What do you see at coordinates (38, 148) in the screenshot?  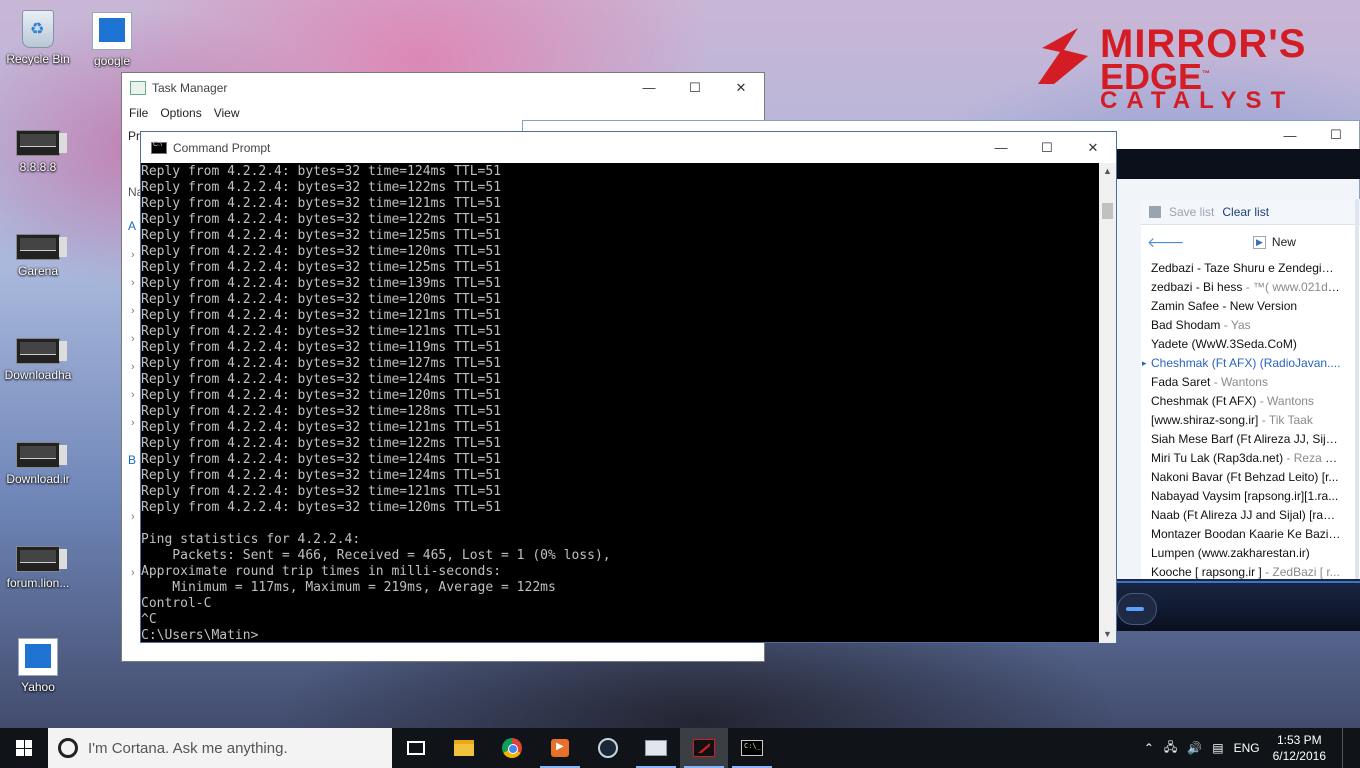 I see `desktop-icon-8888: 8.8.8.8` at bounding box center [38, 148].